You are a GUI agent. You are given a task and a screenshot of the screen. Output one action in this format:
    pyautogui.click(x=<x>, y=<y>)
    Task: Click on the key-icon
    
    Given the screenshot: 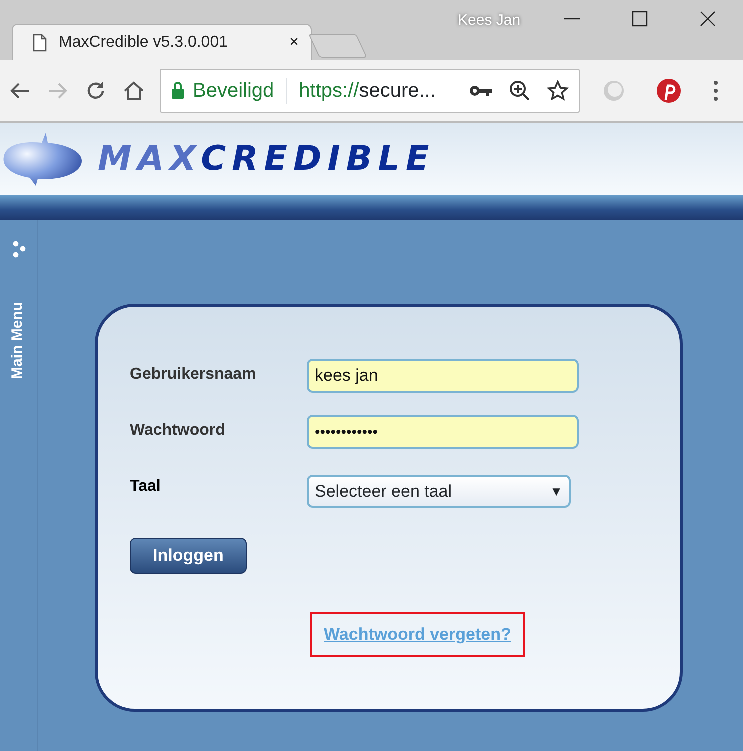 What is the action you would take?
    pyautogui.click(x=481, y=91)
    